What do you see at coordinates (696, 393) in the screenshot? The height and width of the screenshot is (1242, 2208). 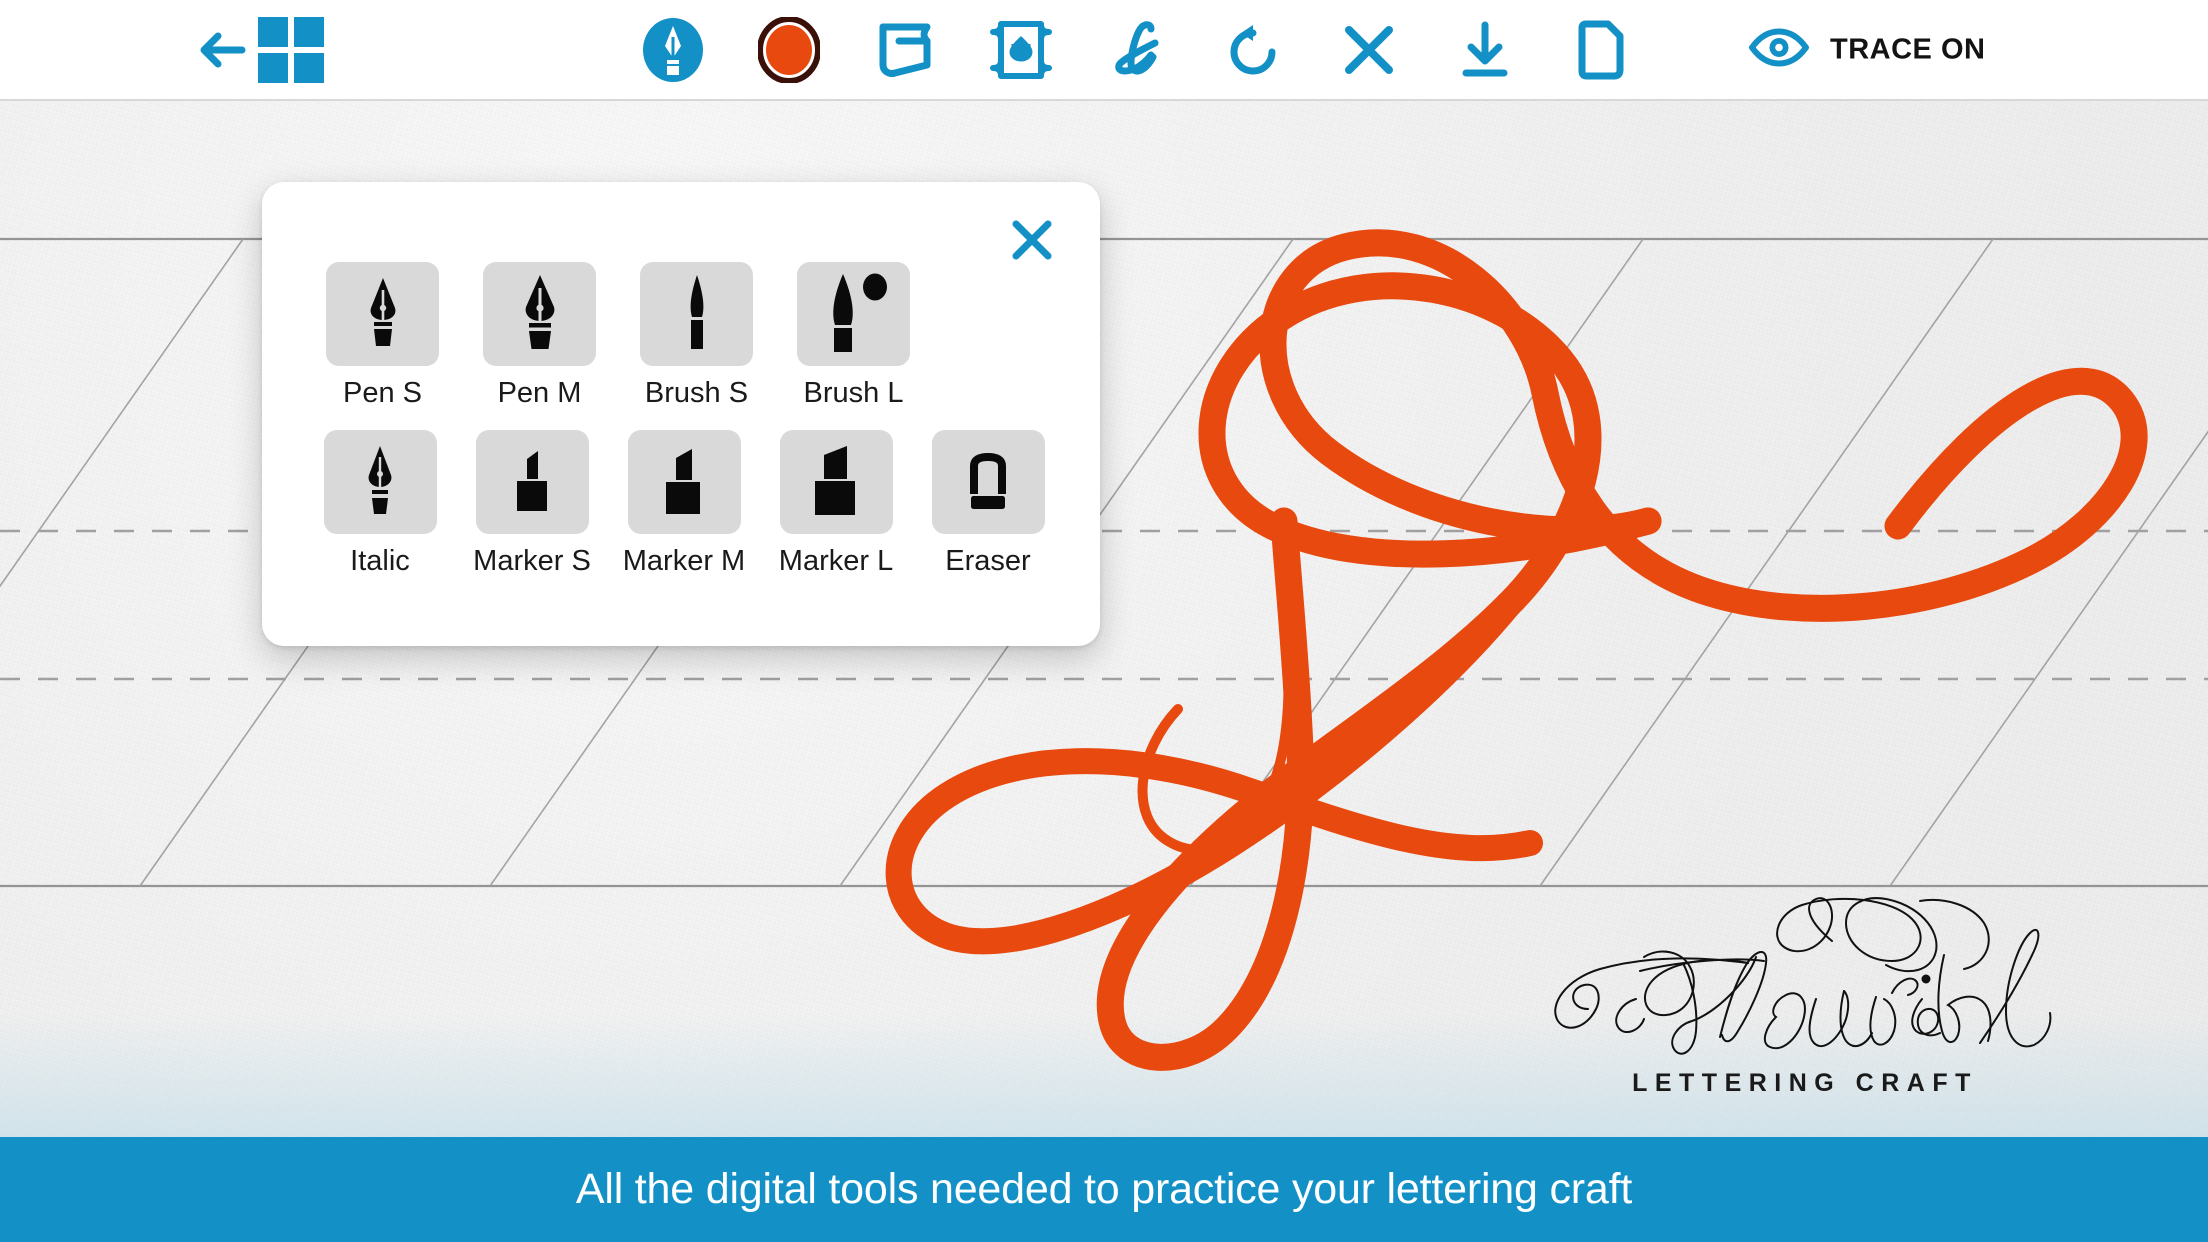 I see `tool-label: Brush S` at bounding box center [696, 393].